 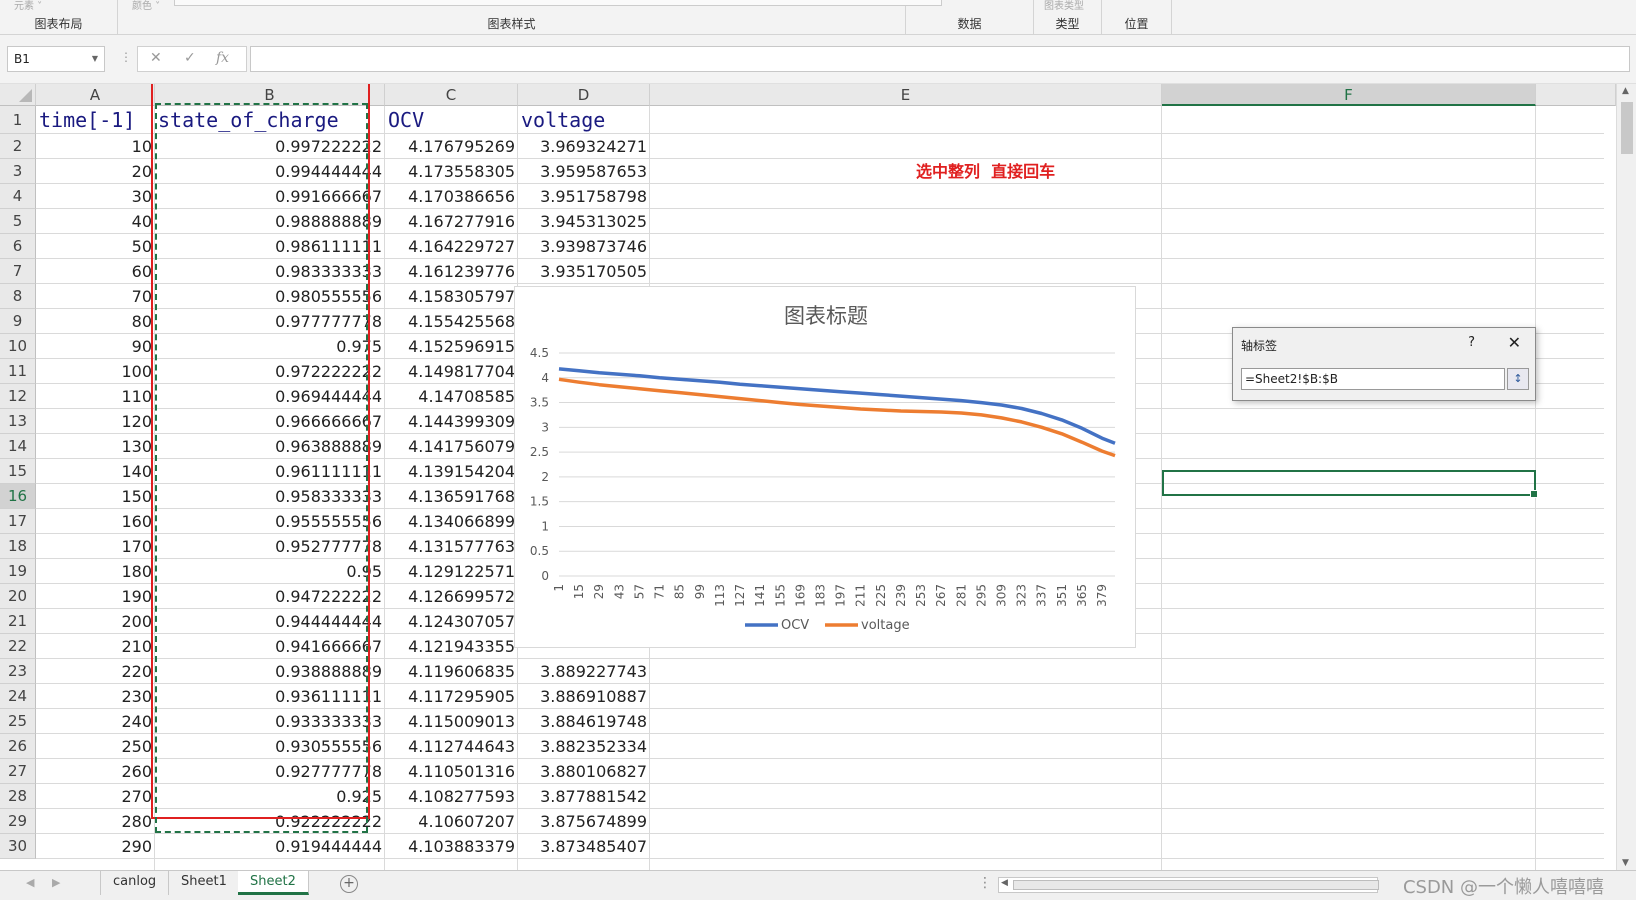 What do you see at coordinates (18, 246) in the screenshot?
I see `row-header-6: 6` at bounding box center [18, 246].